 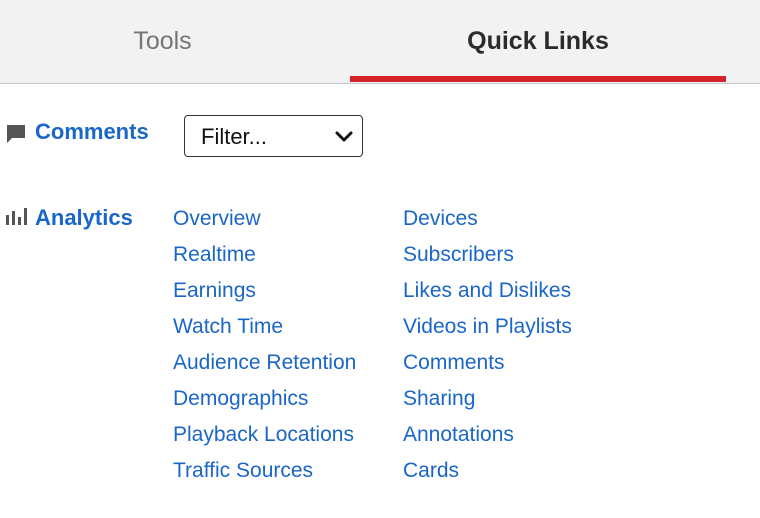 I want to click on list-item: Earnings, so click(x=264, y=294).